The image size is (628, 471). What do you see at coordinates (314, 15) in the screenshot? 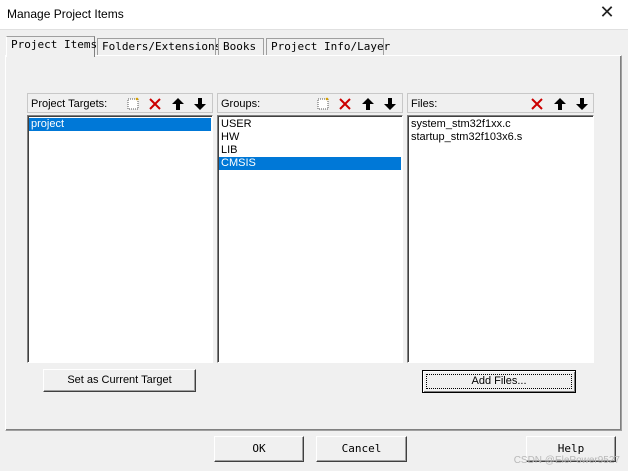
I see `title-bar: Manage Project Items ✕` at bounding box center [314, 15].